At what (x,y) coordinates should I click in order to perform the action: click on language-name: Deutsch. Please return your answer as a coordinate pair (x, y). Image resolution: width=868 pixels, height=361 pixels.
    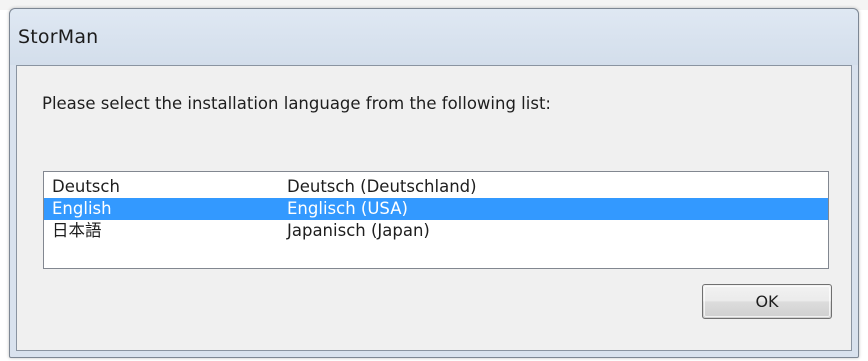
    Looking at the image, I should click on (86, 186).